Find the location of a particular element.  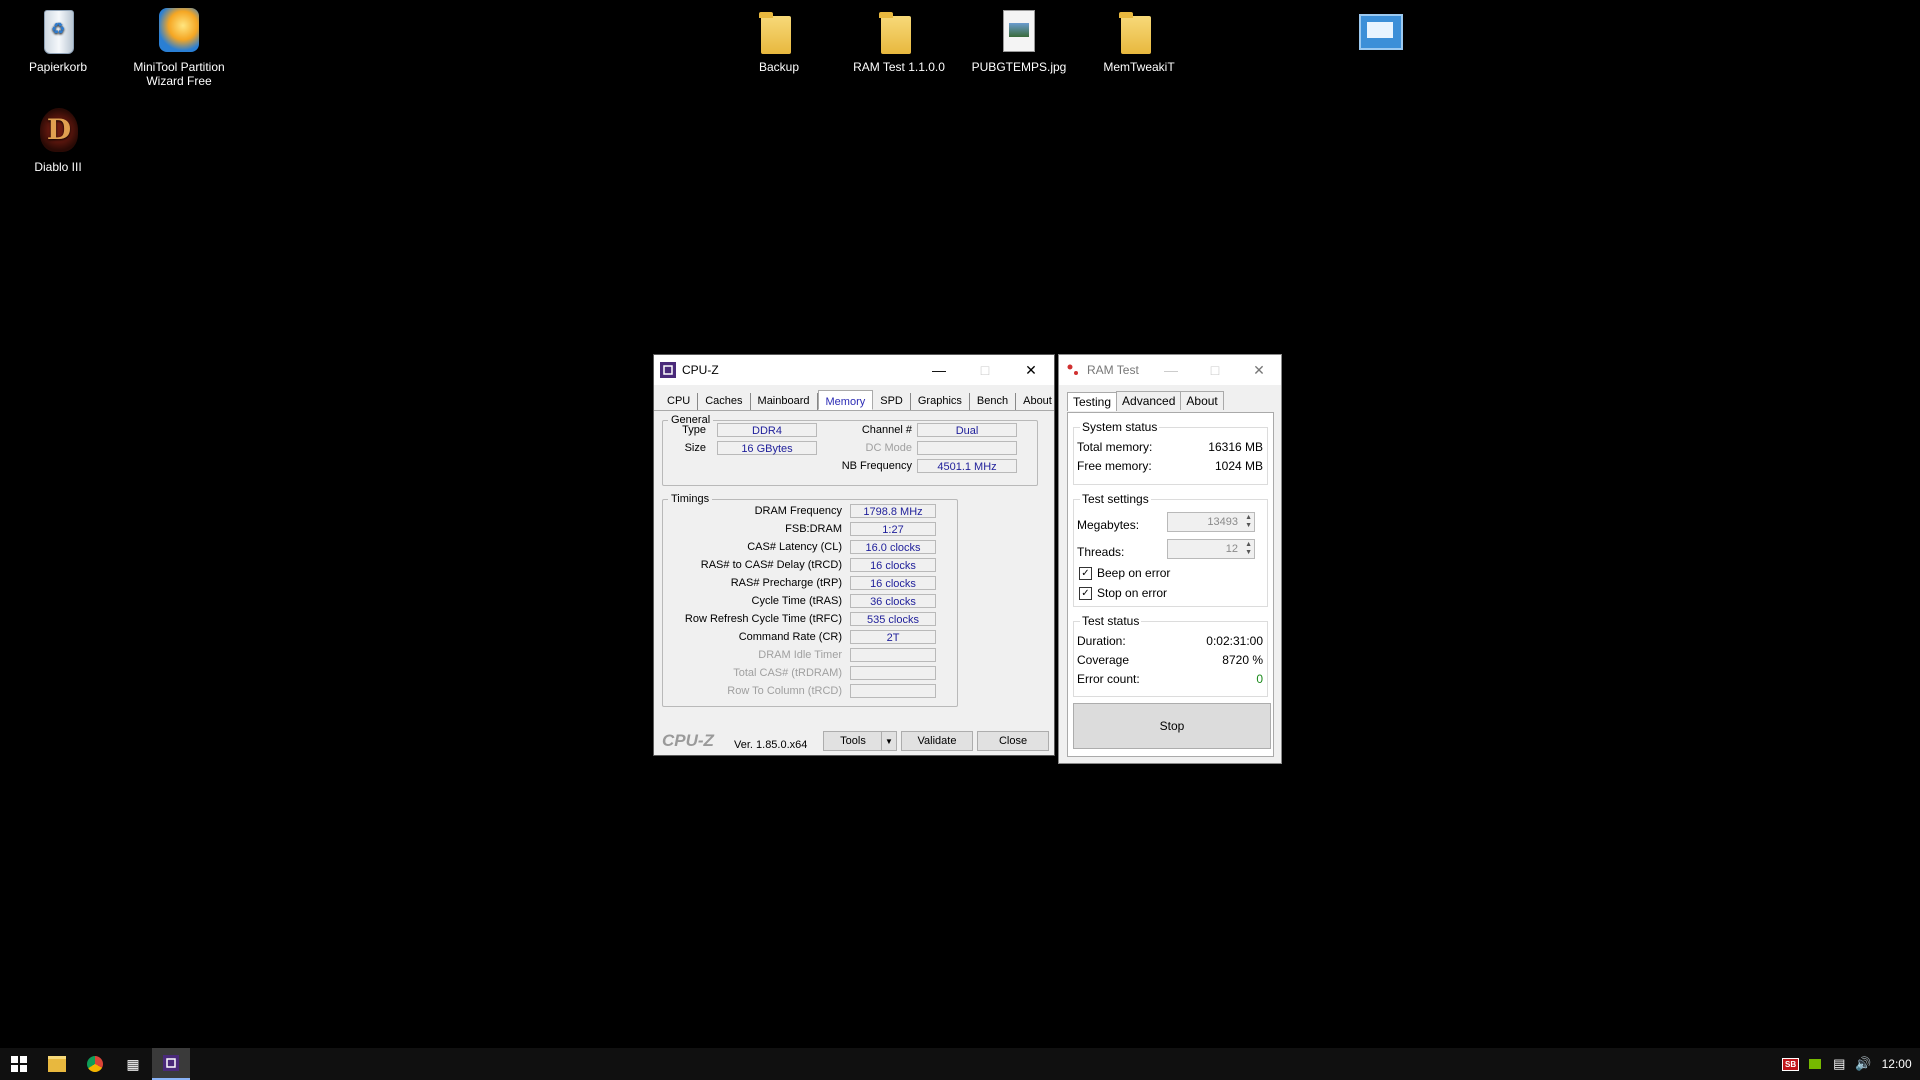

dcmode-label: DC Mode is located at coordinates (888, 448).